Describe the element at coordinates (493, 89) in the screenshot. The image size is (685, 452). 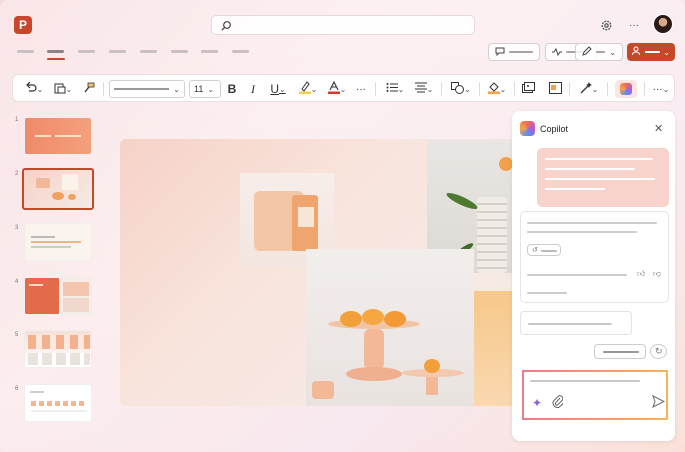
I see `fill-icon` at that location.